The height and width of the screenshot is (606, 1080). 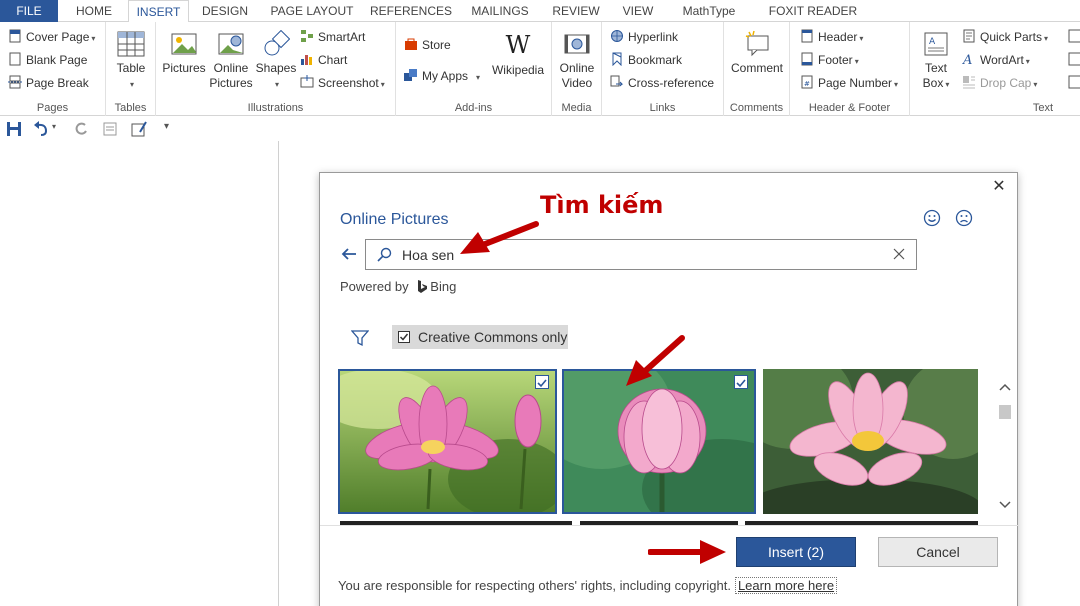 What do you see at coordinates (936, 61) in the screenshot?
I see `text-box-button: A Text Box ▾` at bounding box center [936, 61].